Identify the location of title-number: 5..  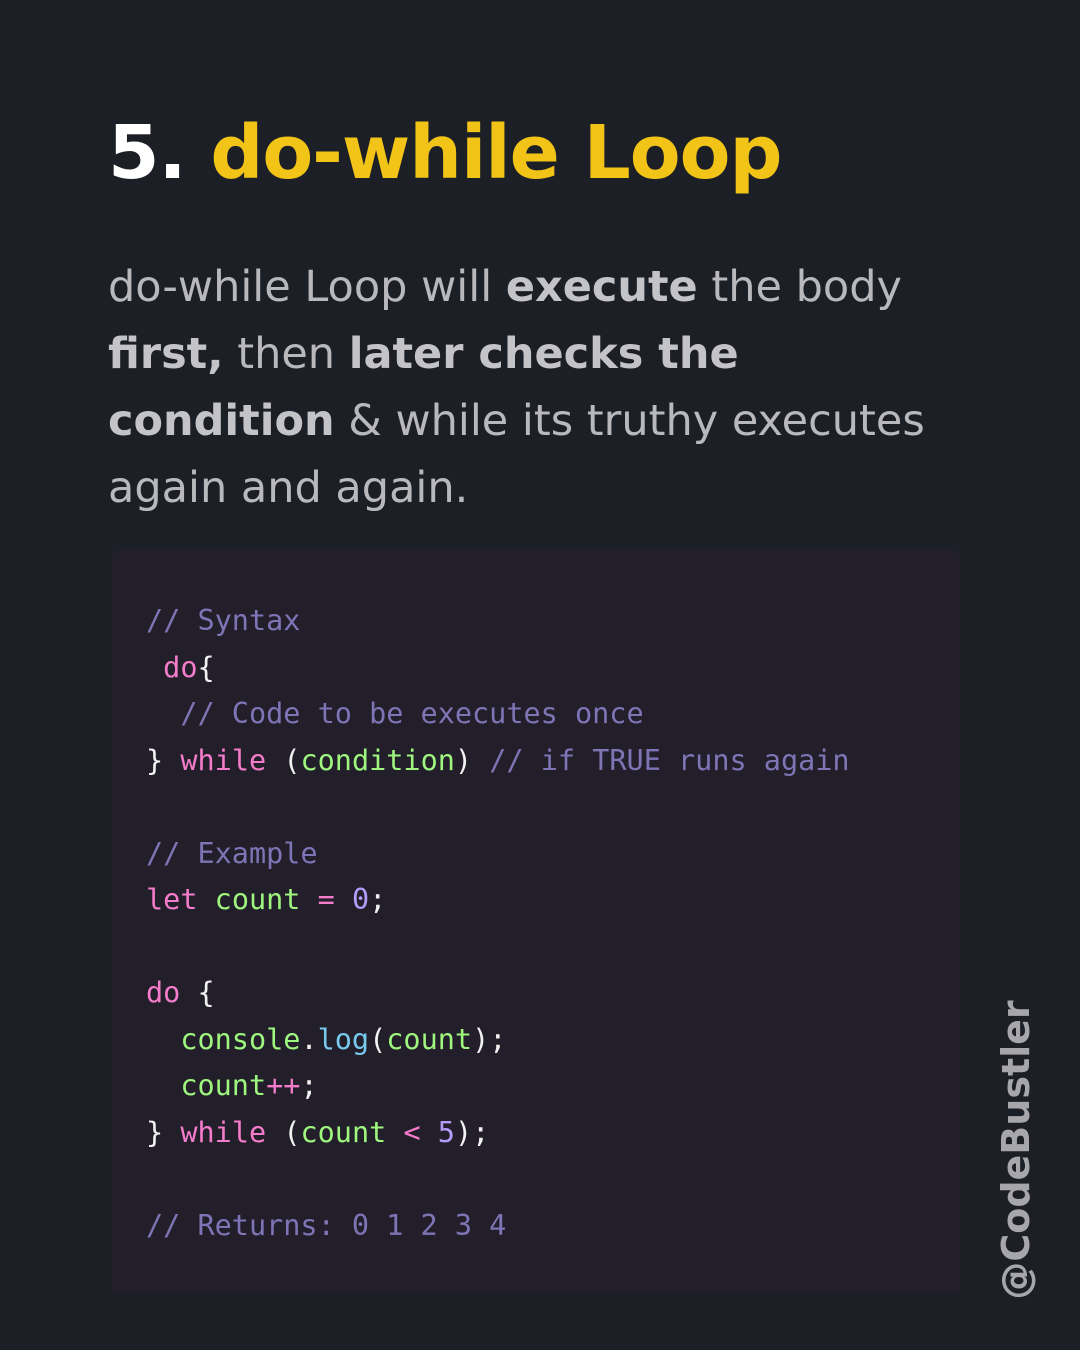
(147, 153).